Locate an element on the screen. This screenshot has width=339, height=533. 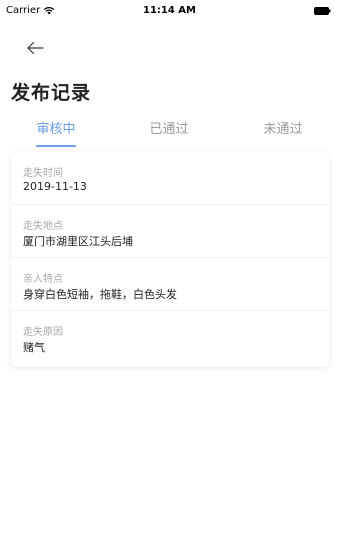
status-bar: Carrier 11:14 AM is located at coordinates (169, 11).